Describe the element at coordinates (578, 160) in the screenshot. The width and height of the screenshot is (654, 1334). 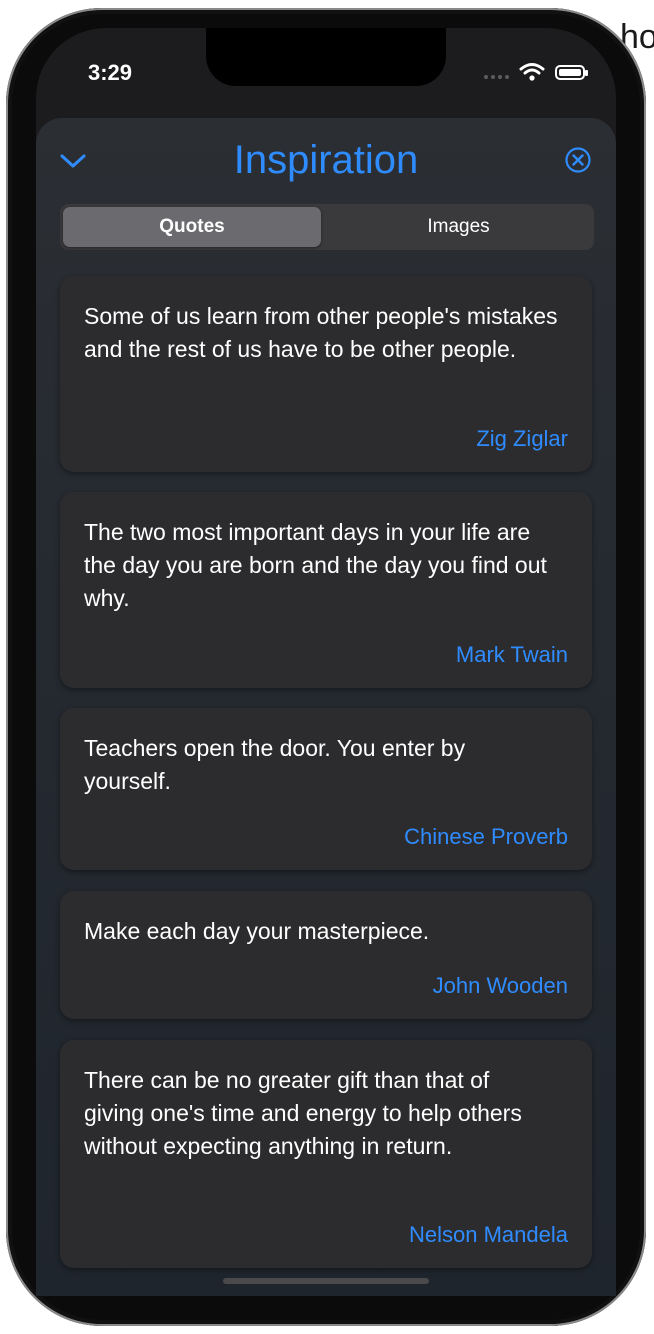
I see `close-circle-icon` at that location.